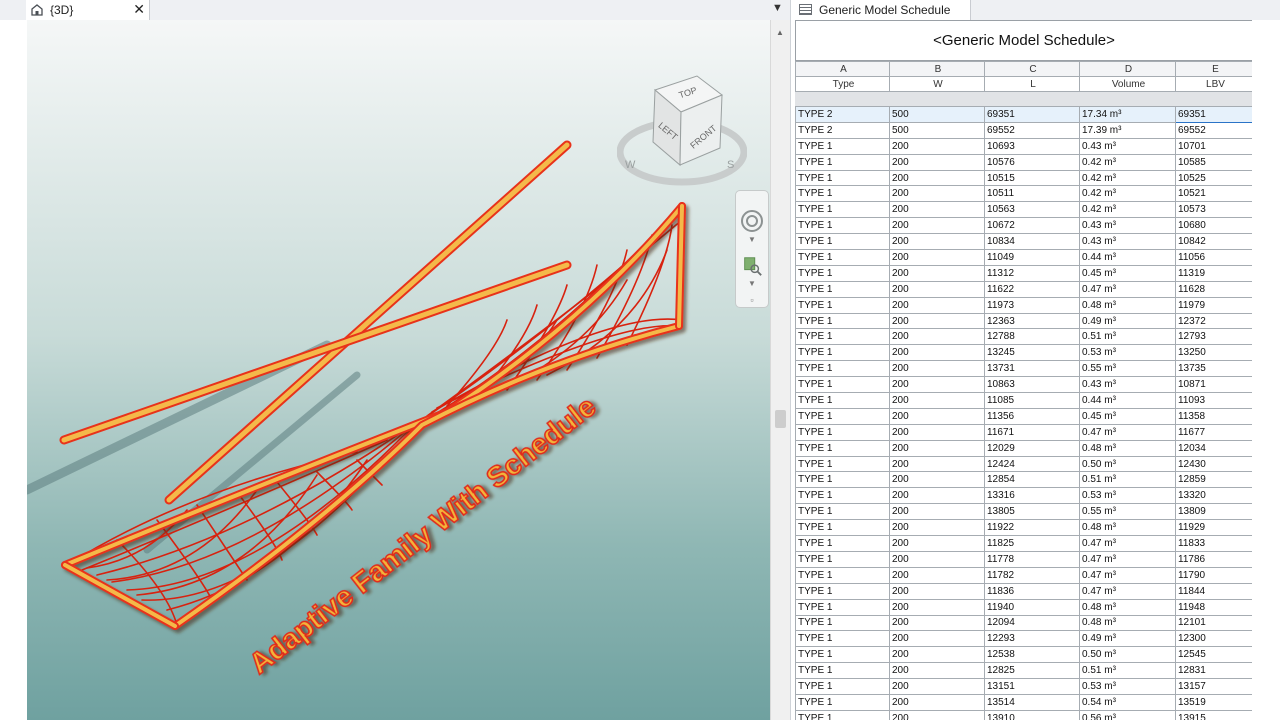 The width and height of the screenshot is (1280, 720). I want to click on table-row: TYPE 1 200 11940 0.48 m³ 11948, so click(1024, 607).